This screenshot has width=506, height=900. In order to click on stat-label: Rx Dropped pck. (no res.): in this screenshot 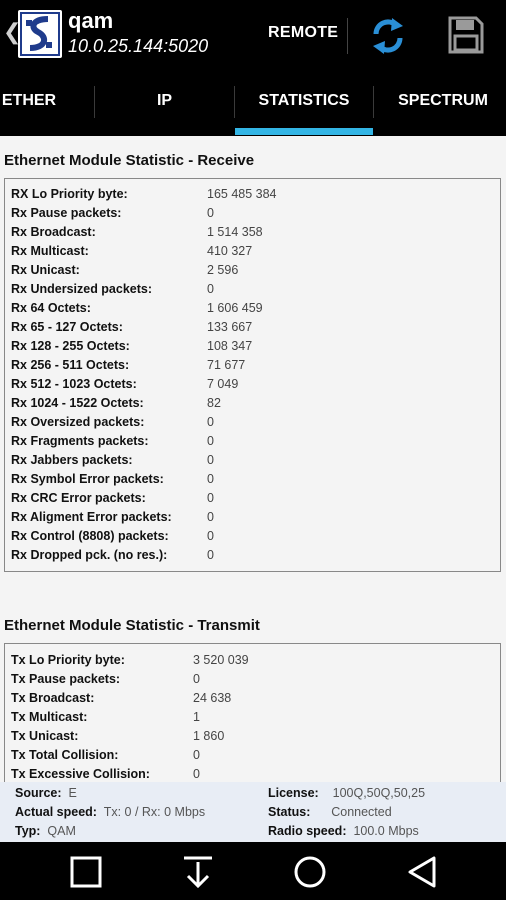, I will do `click(89, 555)`.